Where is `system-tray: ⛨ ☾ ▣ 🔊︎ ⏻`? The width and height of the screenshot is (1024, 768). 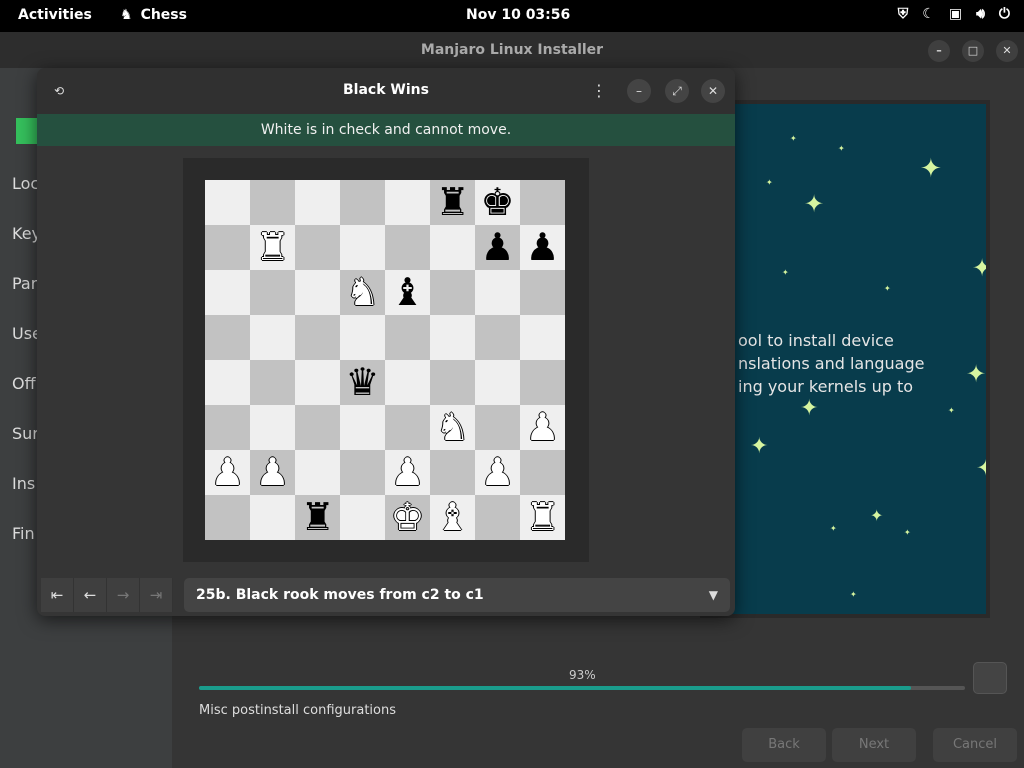
system-tray: ⛨ ☾ ▣ 🔊︎ ⏻ is located at coordinates (954, 14).